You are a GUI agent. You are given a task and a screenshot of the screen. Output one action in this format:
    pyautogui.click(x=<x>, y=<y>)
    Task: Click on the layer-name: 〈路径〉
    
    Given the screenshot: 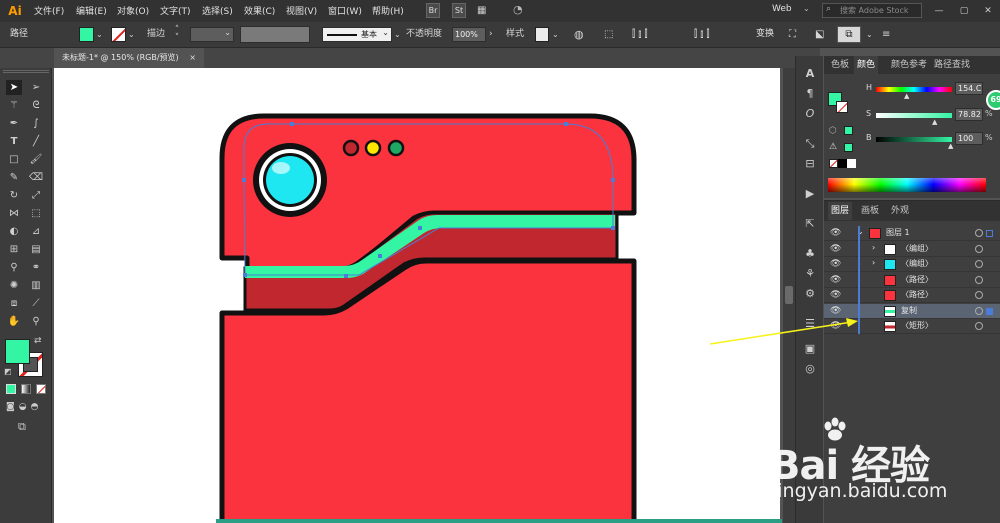 What is the action you would take?
    pyautogui.click(x=917, y=294)
    